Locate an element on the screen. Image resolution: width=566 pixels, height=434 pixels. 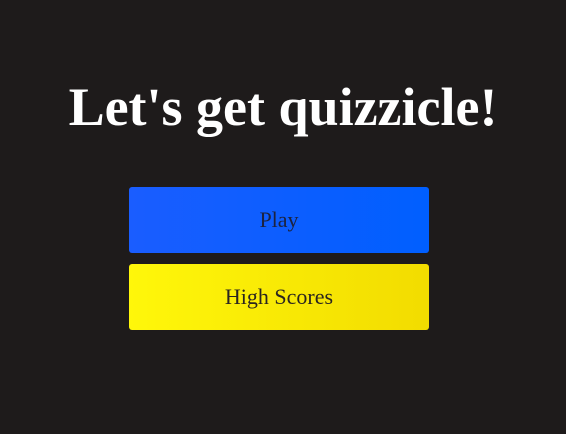
high-scores-button: High Scores is located at coordinates (279, 297).